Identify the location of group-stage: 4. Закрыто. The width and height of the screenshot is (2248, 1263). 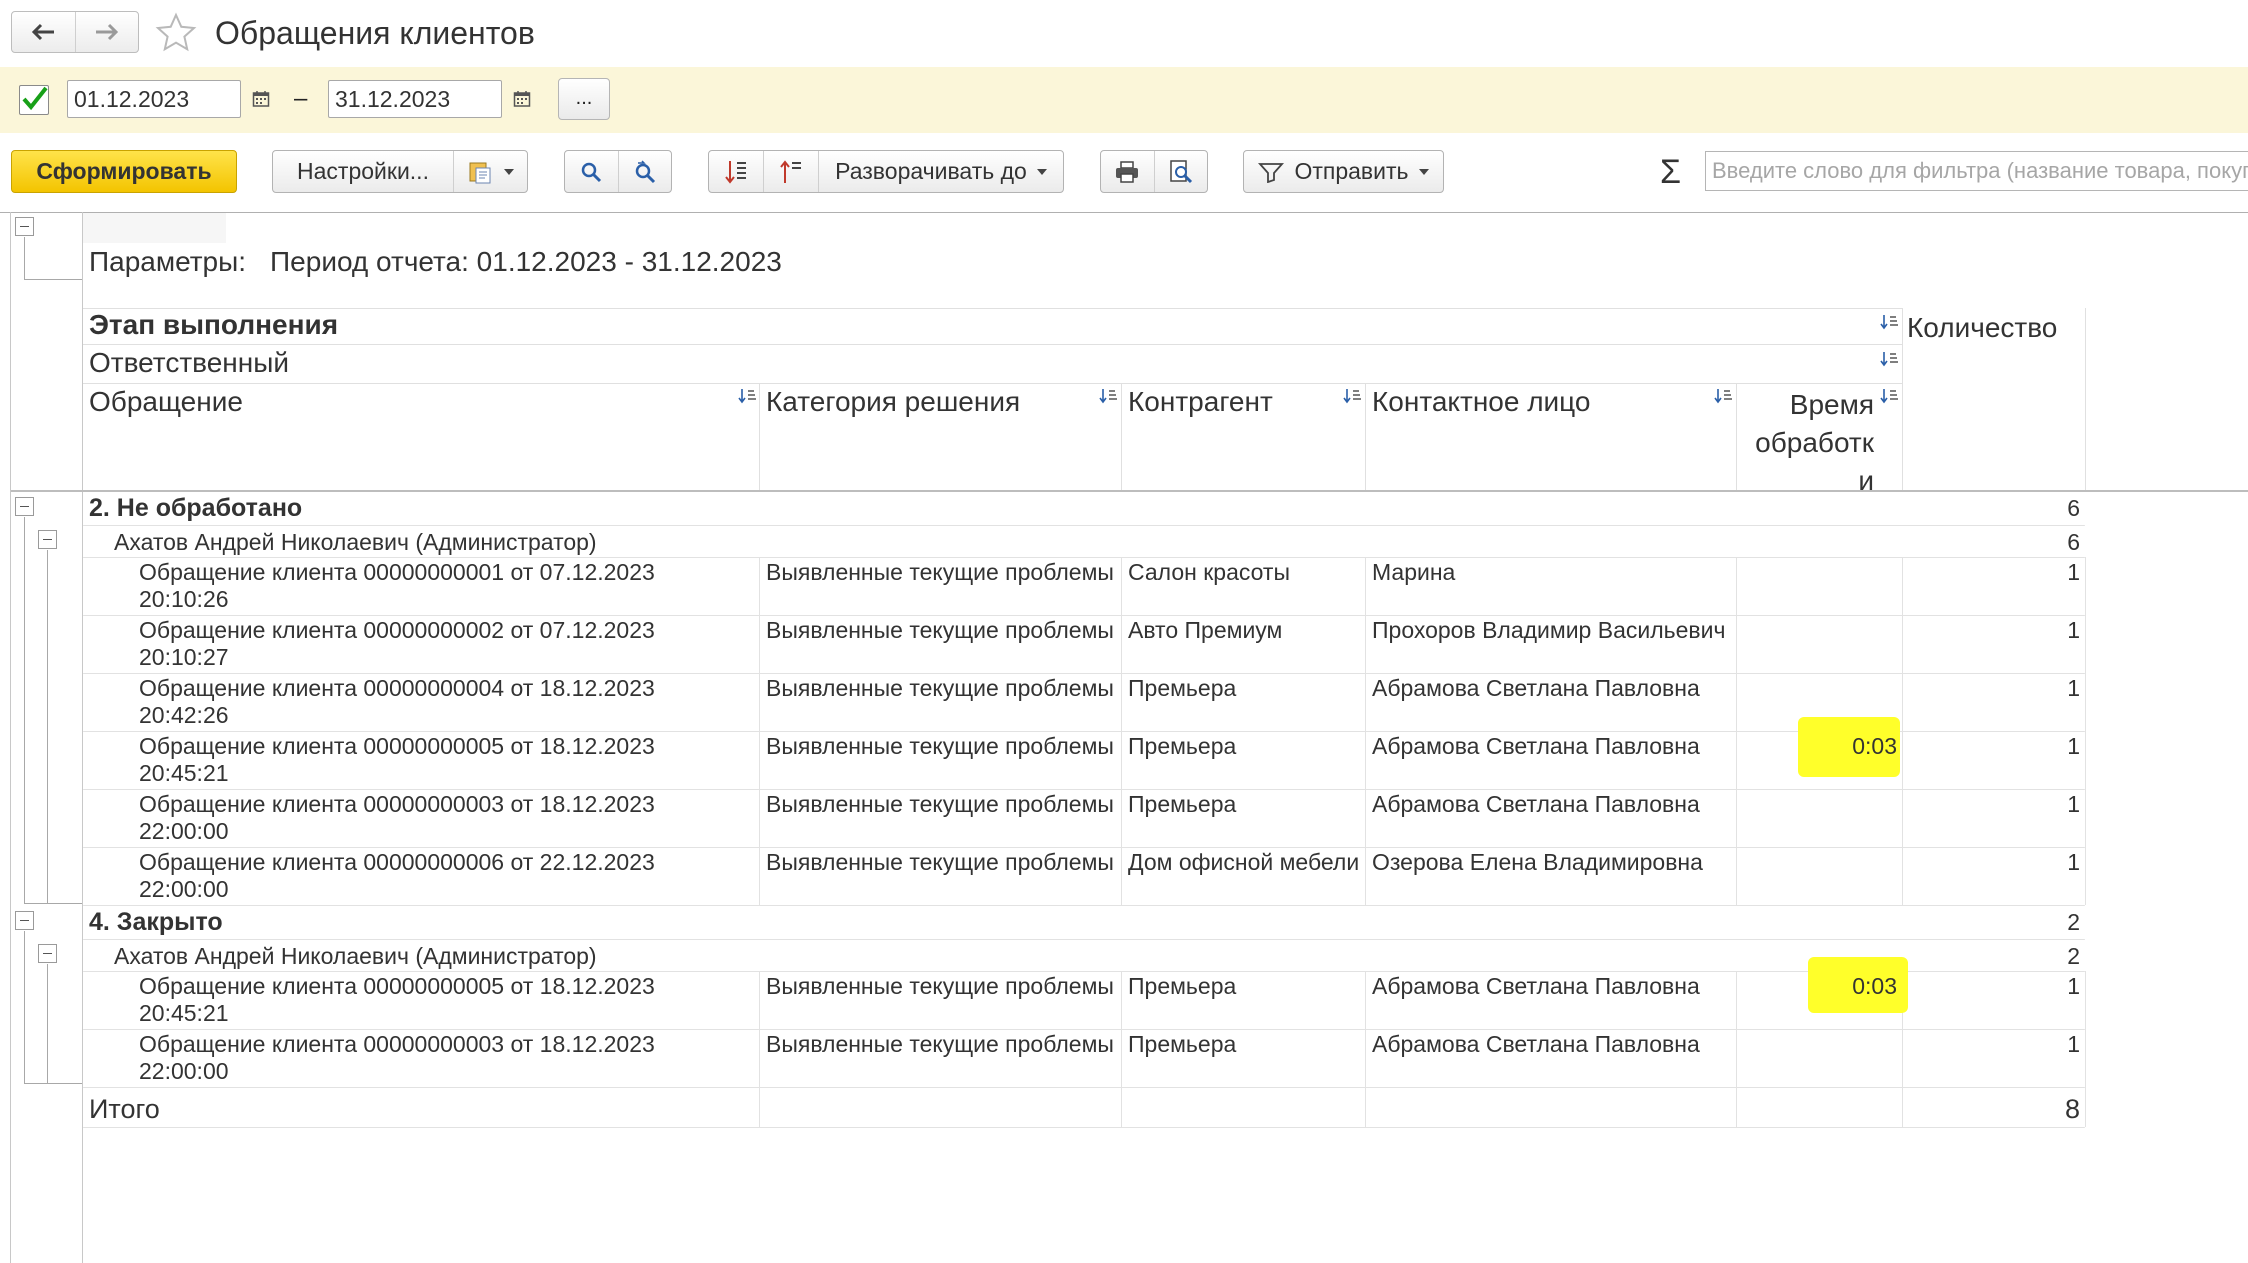
(156, 922).